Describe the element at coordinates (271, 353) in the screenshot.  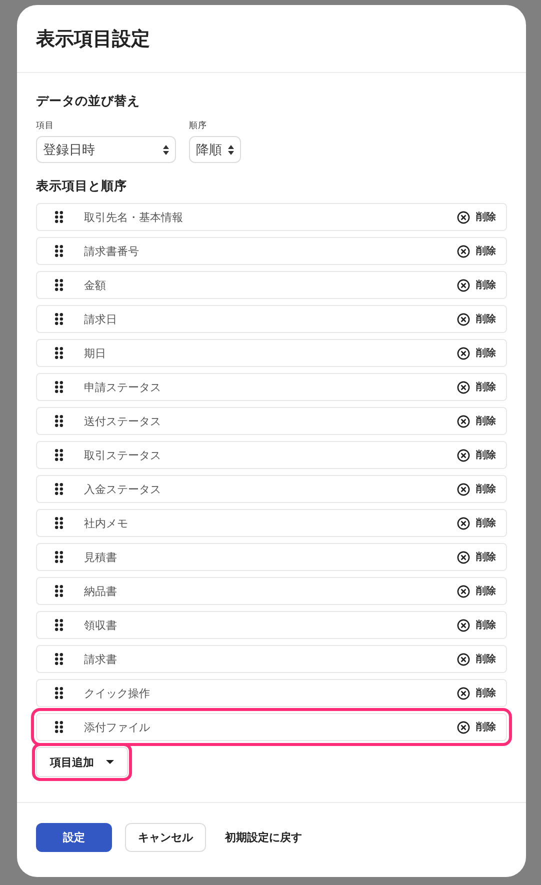
I see `column-item: 期日 削除` at that location.